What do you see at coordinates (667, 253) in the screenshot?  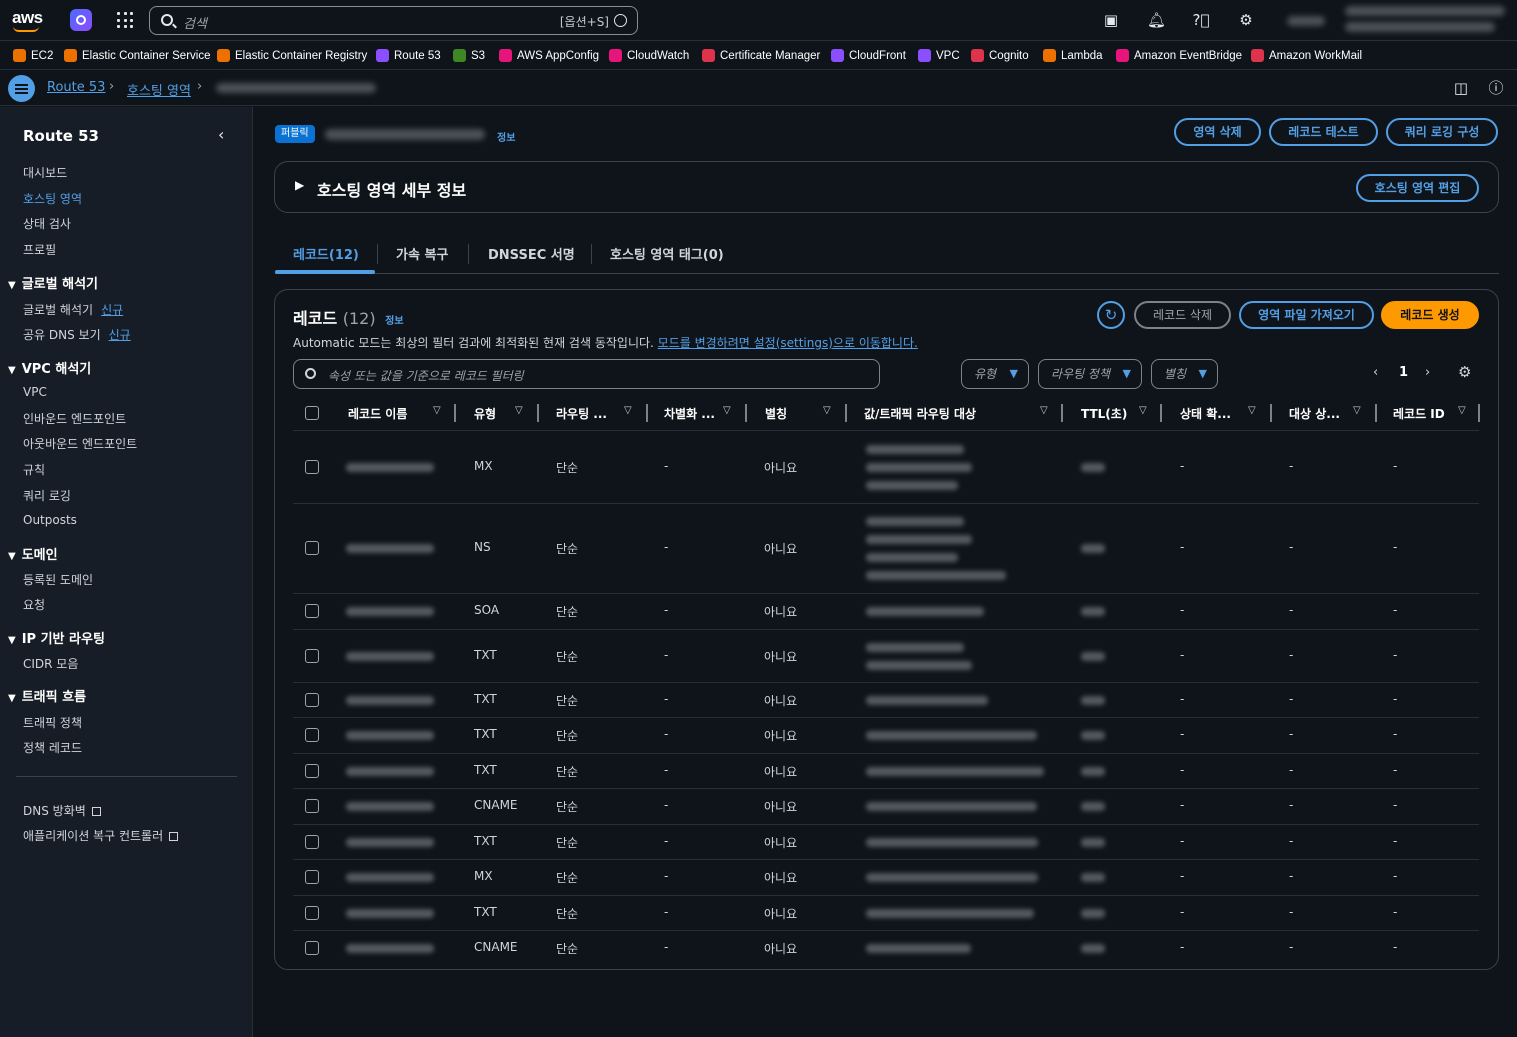 I see `tab-hosted-zone-tags: 호스팅 영역 태그(0)` at bounding box center [667, 253].